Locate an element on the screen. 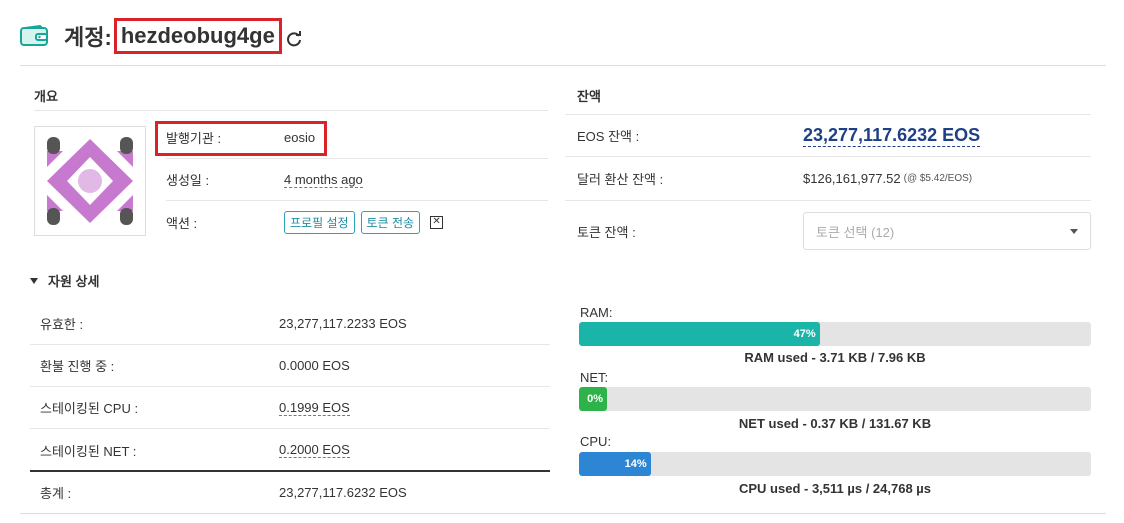  eos-balance-row: EOS 잔액 : 23,277,117.6232 EOS is located at coordinates (828, 136).